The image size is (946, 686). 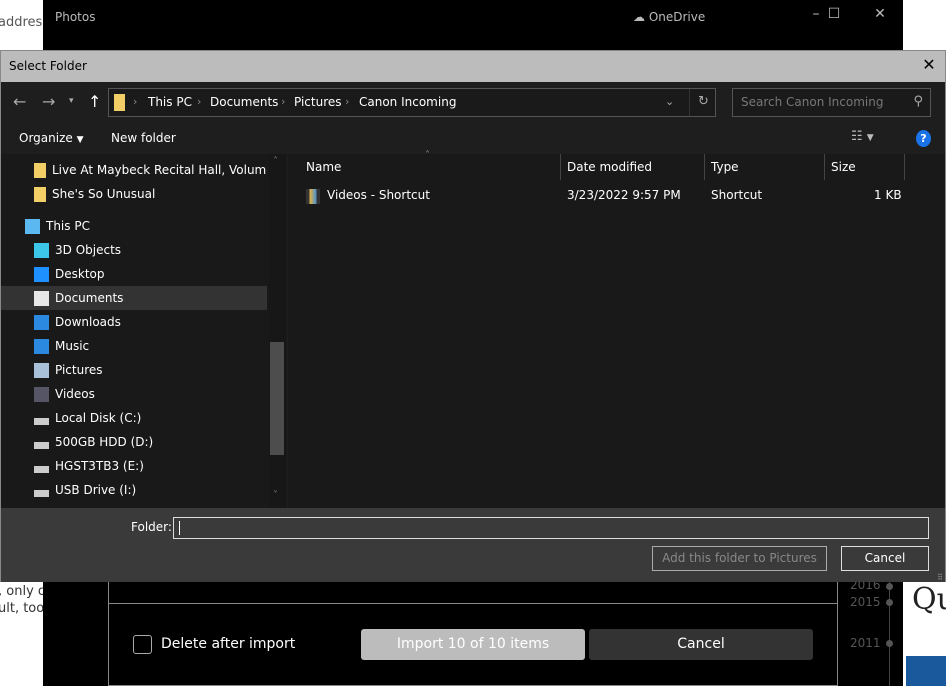 I want to click on organize-menu: Organize ▼, so click(x=51, y=138).